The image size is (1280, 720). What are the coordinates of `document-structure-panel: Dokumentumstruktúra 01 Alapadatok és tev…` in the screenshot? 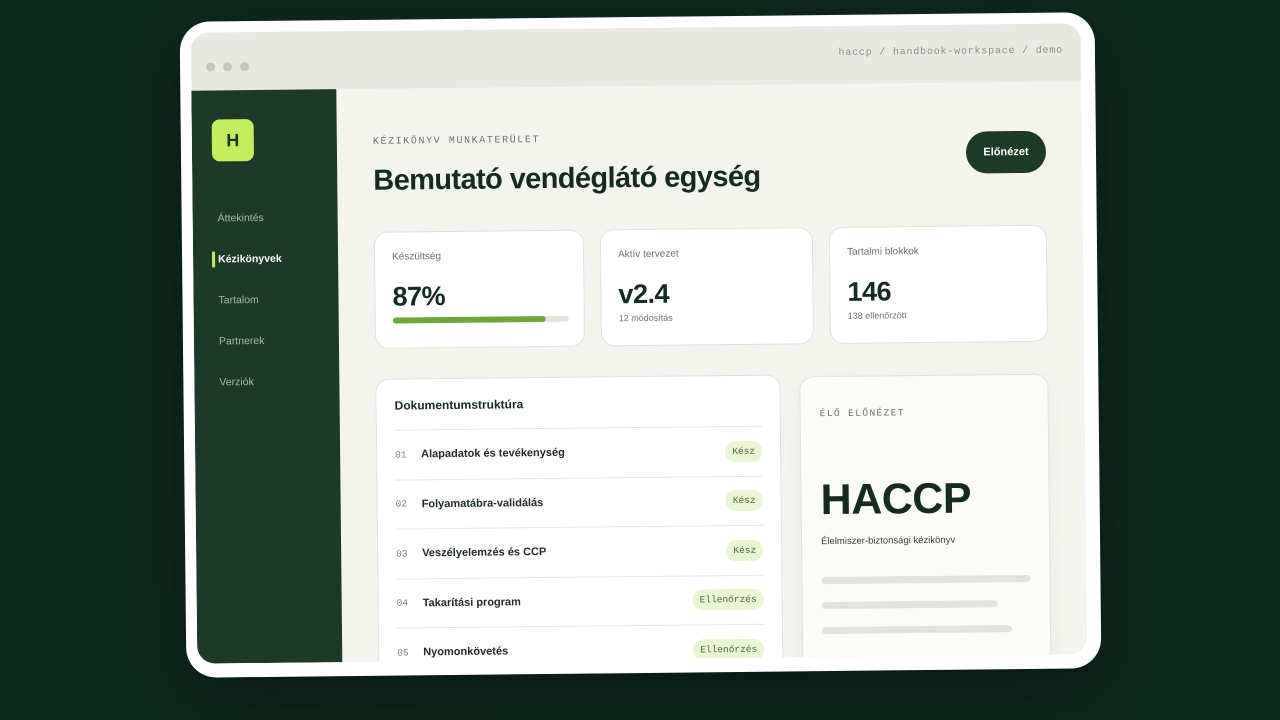 It's located at (579, 519).